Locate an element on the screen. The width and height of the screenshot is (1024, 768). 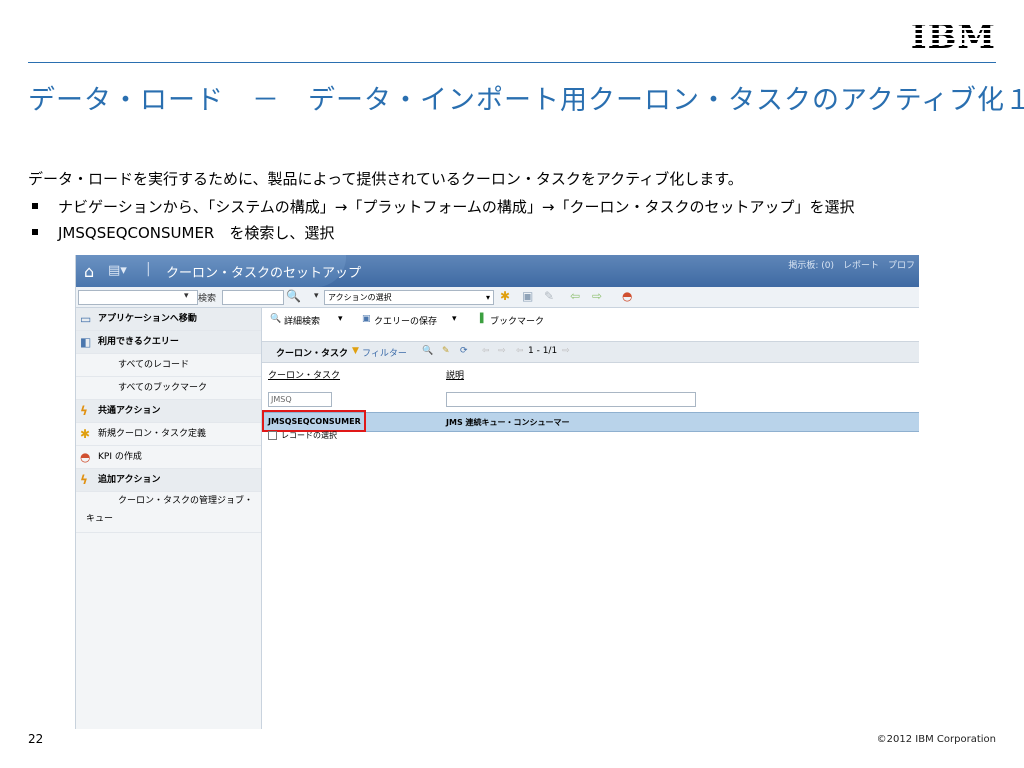
filter-input-value: JMSQ is located at coordinates (281, 399).